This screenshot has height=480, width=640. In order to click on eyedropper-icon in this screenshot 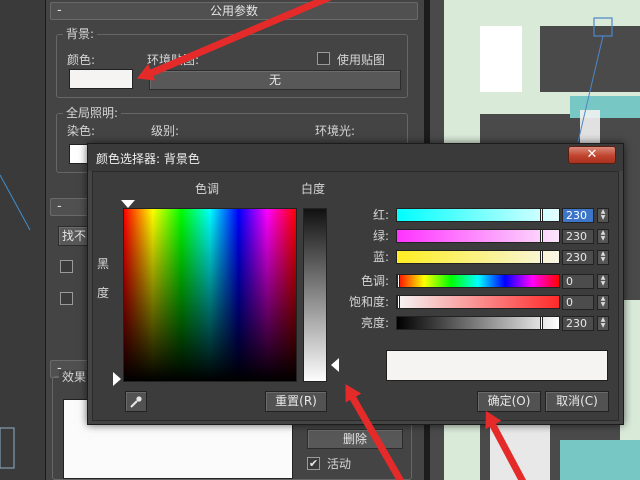, I will do `click(136, 401)`.